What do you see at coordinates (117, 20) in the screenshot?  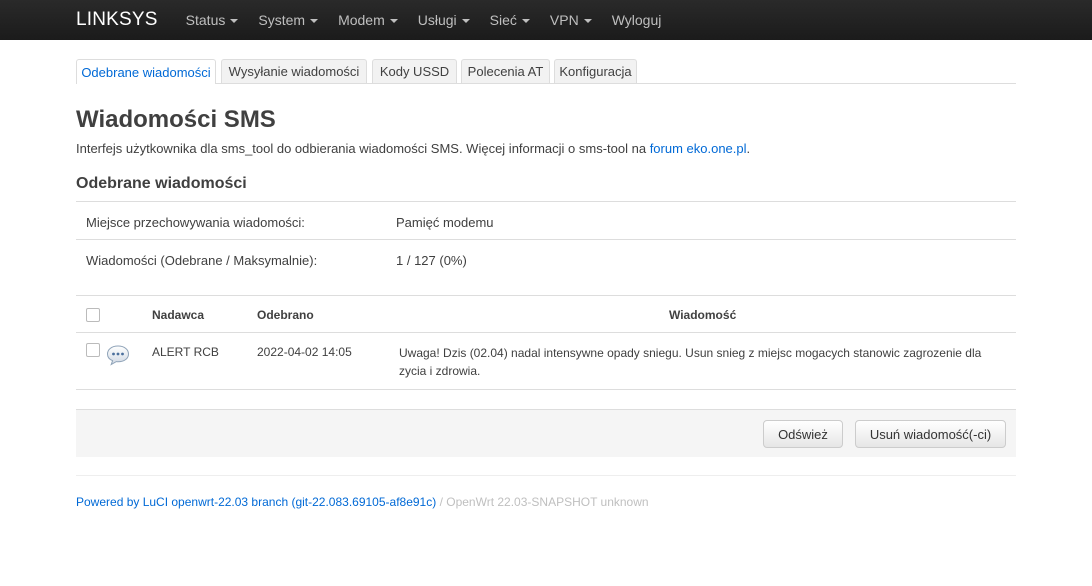 I see `brand-logo: LINKSYS` at bounding box center [117, 20].